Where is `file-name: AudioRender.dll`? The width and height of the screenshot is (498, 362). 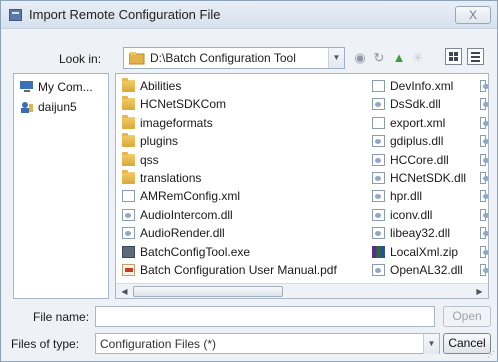 file-name: AudioRender.dll is located at coordinates (182, 233).